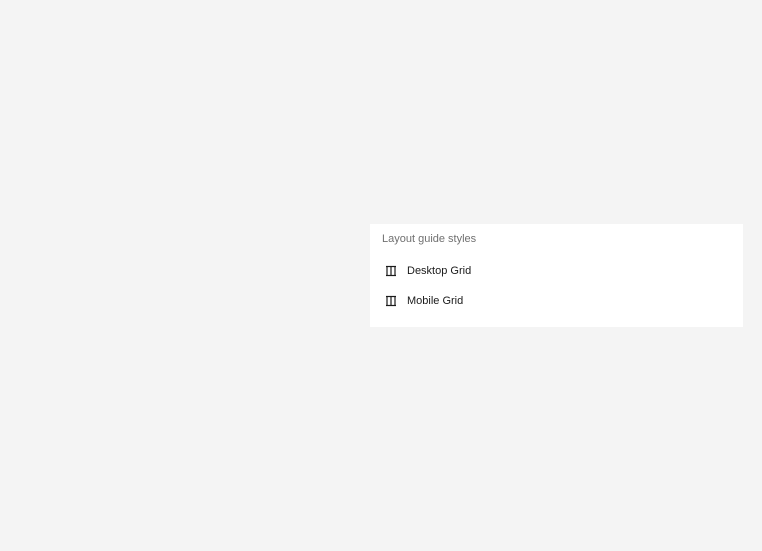  What do you see at coordinates (435, 301) in the screenshot?
I see `style-item-label: Mobile Grid` at bounding box center [435, 301].